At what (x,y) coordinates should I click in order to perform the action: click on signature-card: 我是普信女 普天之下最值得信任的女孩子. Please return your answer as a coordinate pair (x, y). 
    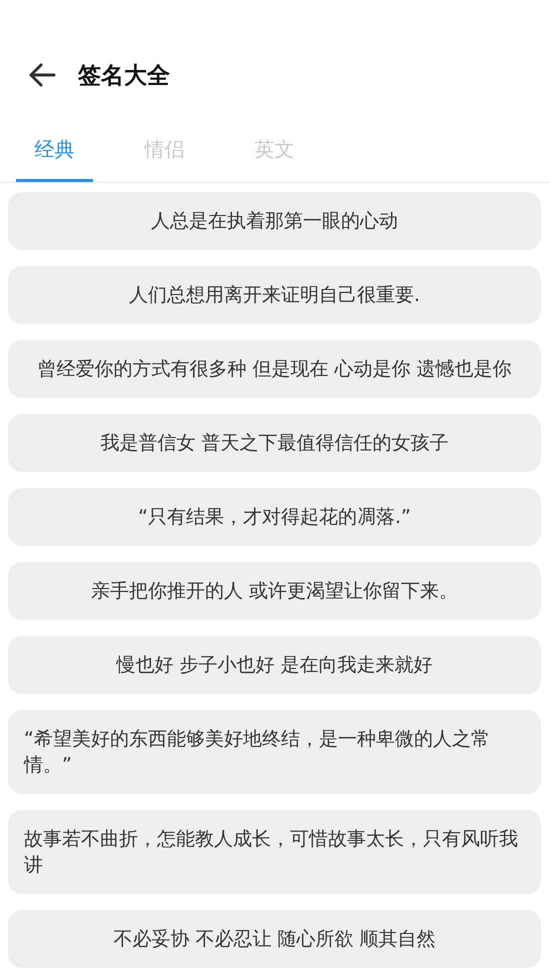
    Looking at the image, I should click on (274, 443).